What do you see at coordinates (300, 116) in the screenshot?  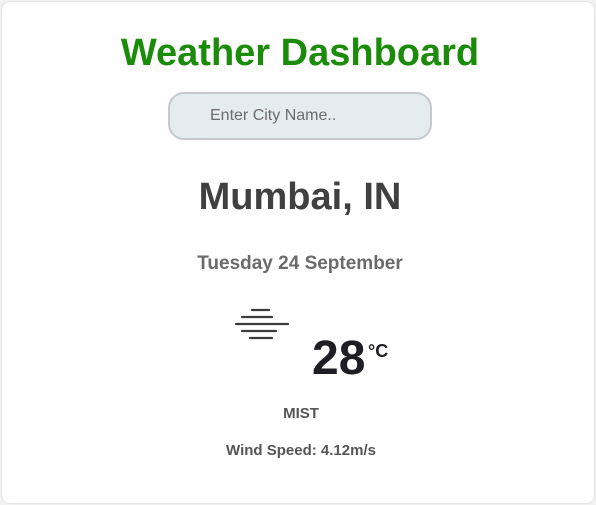 I see `city-search-input` at bounding box center [300, 116].